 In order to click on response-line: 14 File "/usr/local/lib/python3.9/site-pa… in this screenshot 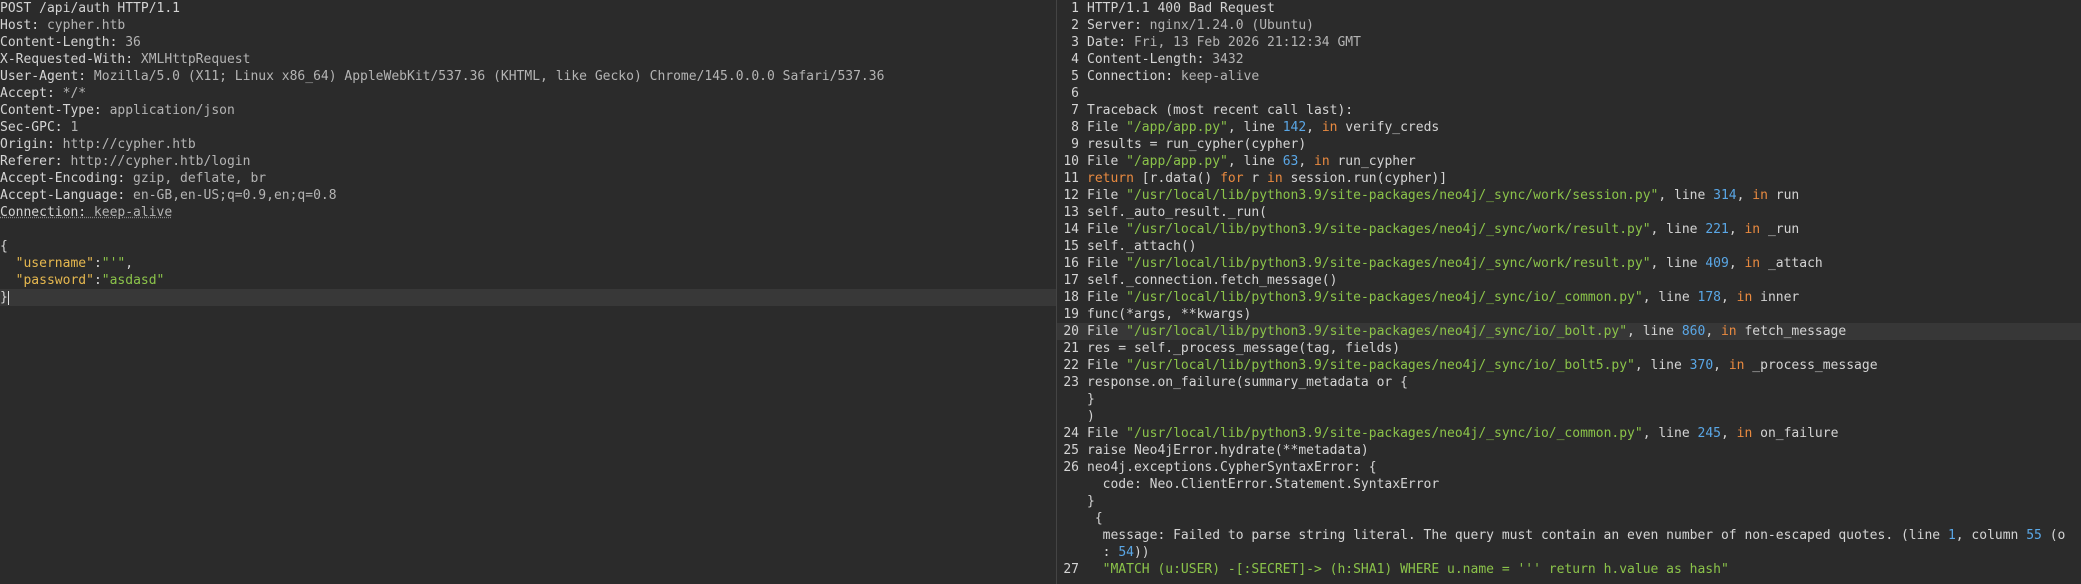, I will do `click(1569, 229)`.